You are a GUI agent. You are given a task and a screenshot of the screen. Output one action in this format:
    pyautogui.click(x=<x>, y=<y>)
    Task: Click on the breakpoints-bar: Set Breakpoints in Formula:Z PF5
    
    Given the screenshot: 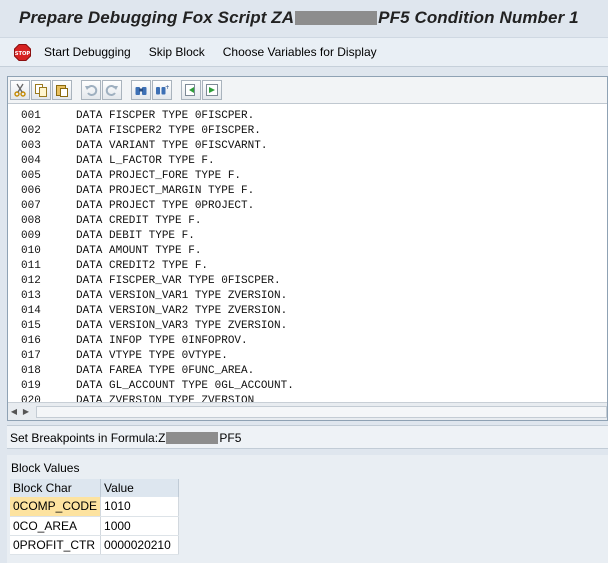 What is the action you would take?
    pyautogui.click(x=307, y=437)
    